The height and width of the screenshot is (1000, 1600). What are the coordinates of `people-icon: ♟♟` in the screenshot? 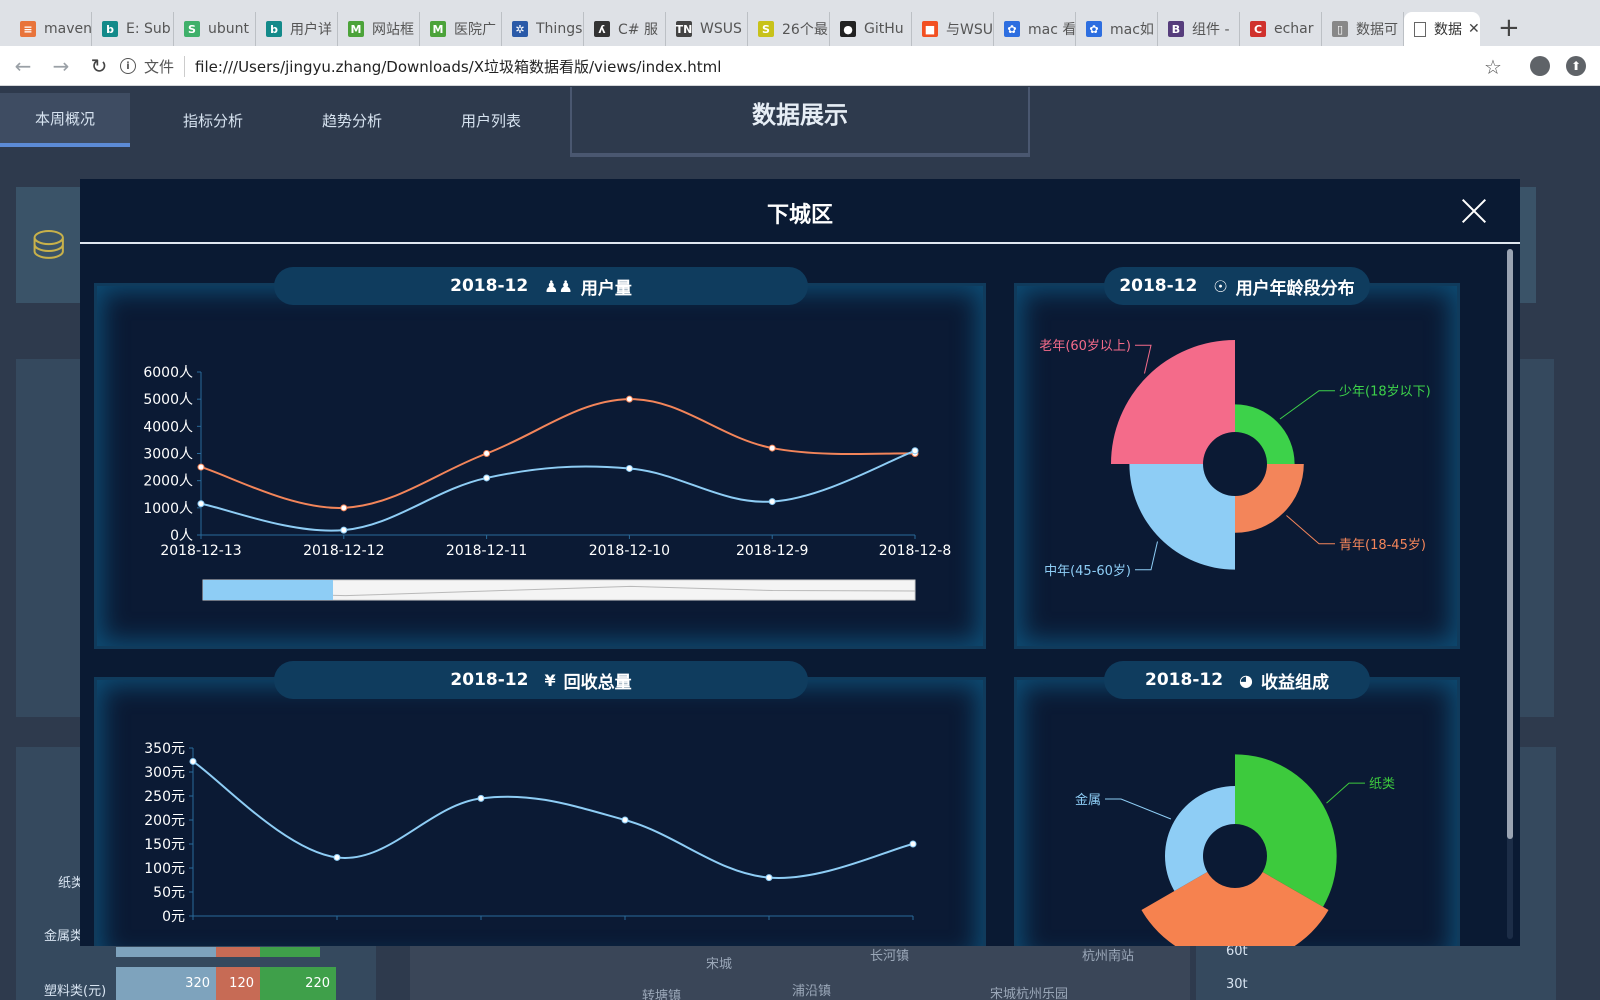 It's located at (558, 286).